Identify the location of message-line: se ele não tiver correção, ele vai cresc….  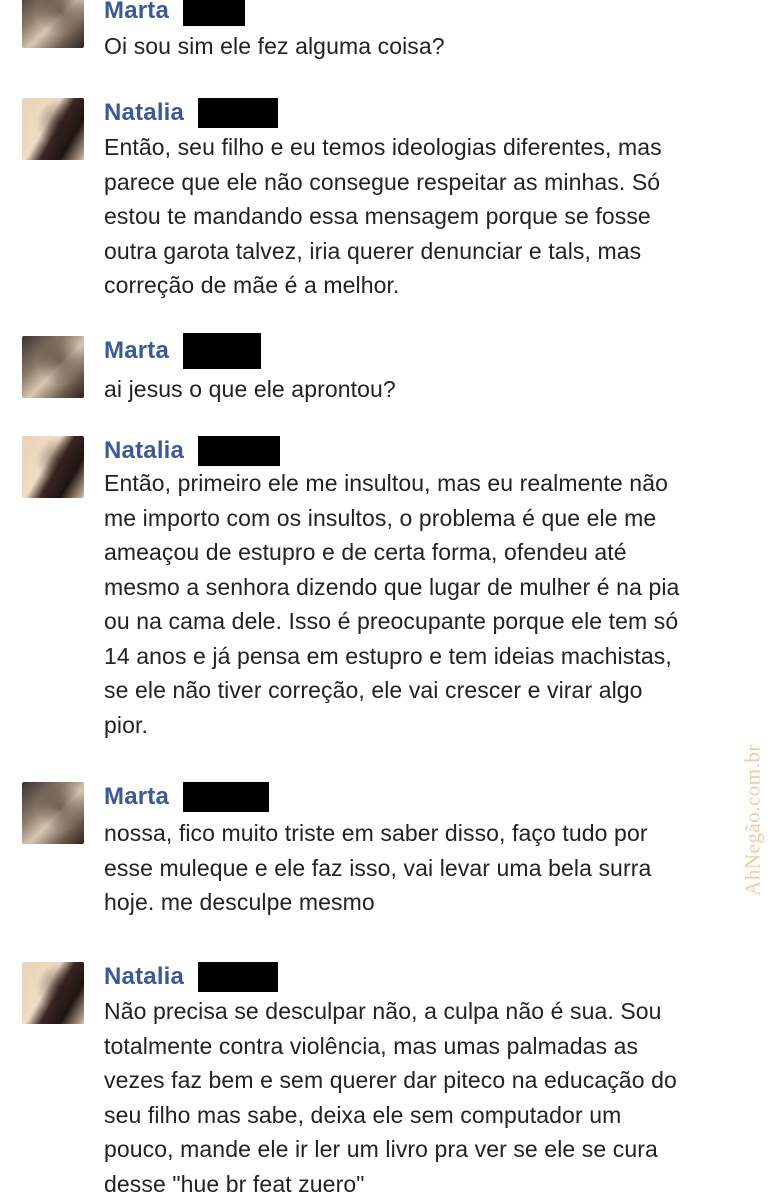
(434, 690).